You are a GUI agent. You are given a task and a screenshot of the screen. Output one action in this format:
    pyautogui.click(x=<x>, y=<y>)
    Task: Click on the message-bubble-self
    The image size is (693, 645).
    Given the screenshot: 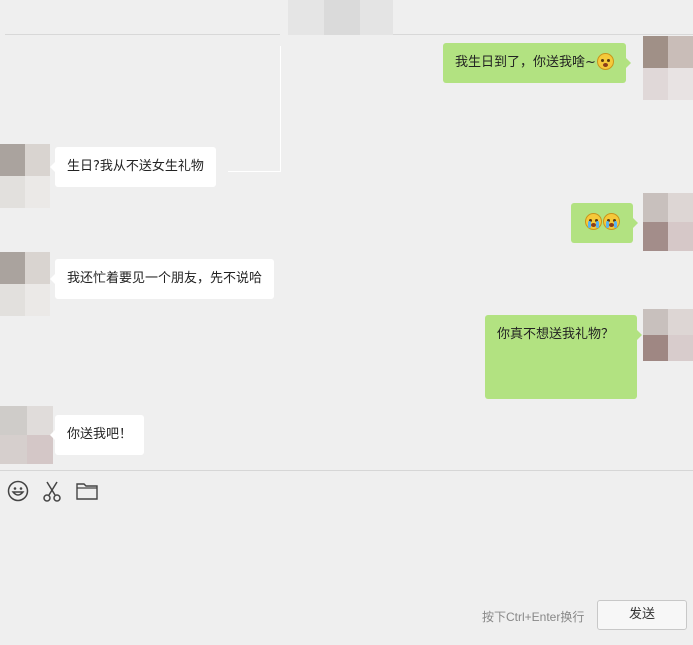 What is the action you would take?
    pyautogui.click(x=604, y=223)
    